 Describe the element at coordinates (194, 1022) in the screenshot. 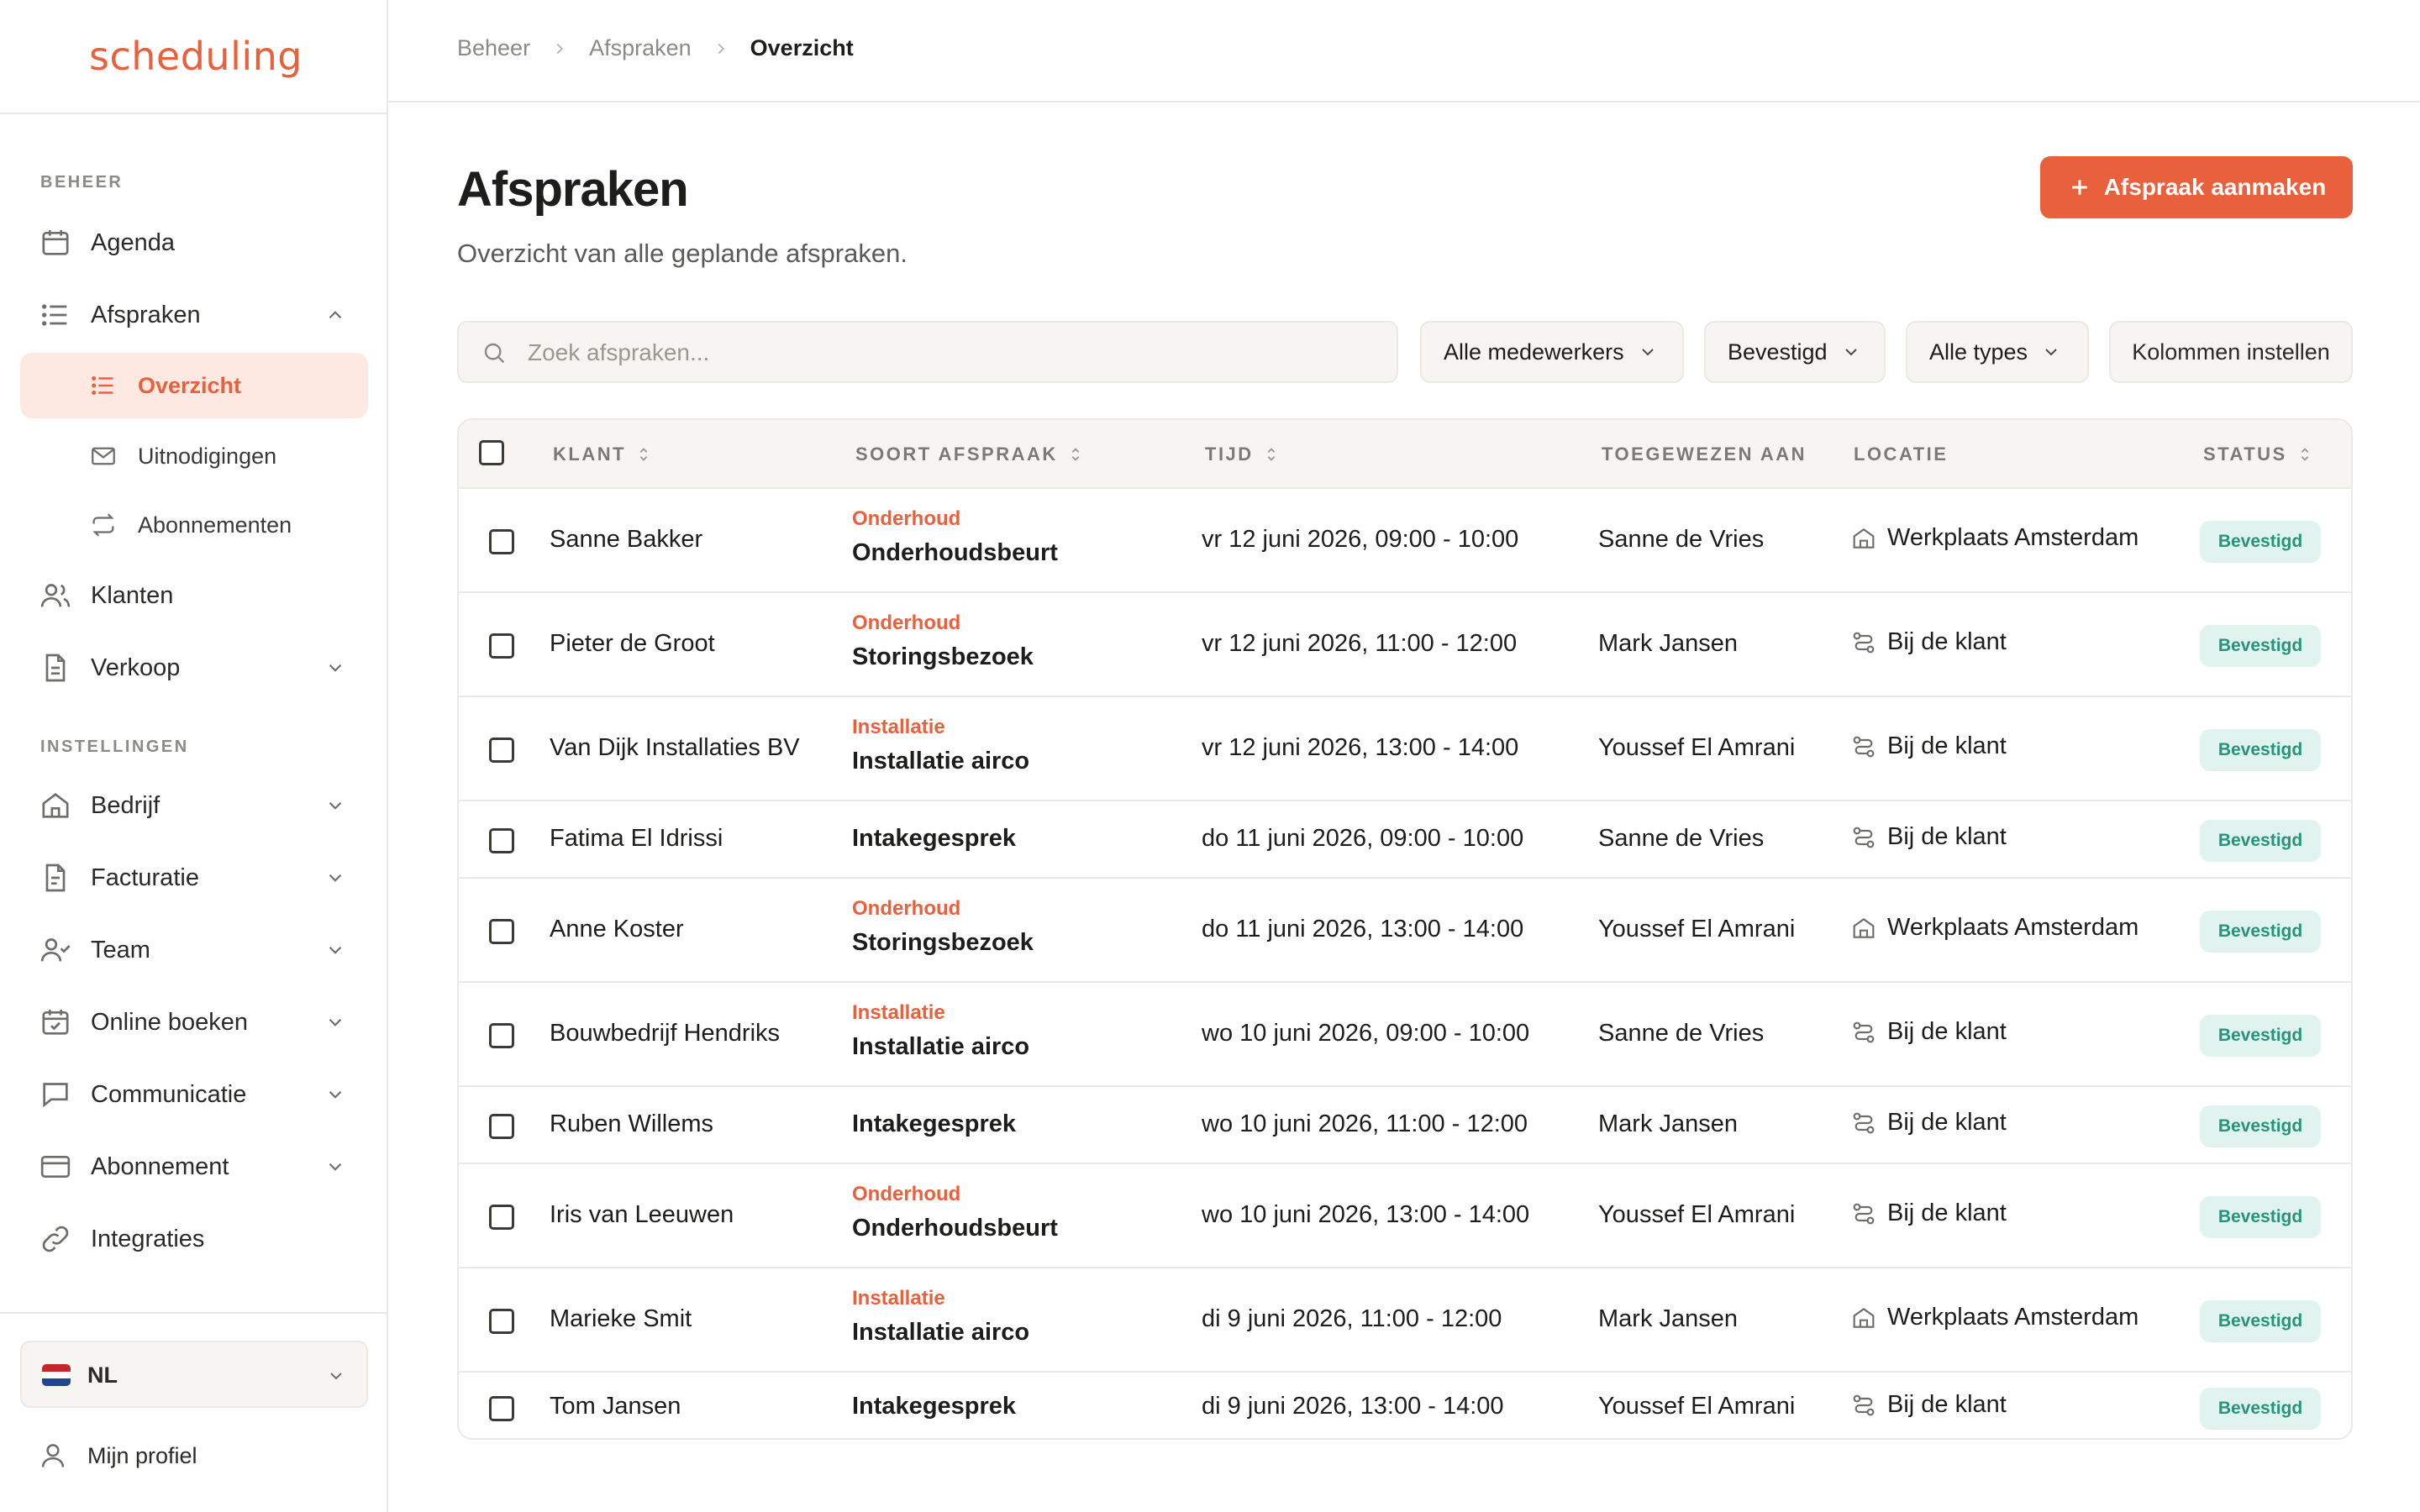

I see `sidebar-item-online-boeken: Online boeken` at that location.